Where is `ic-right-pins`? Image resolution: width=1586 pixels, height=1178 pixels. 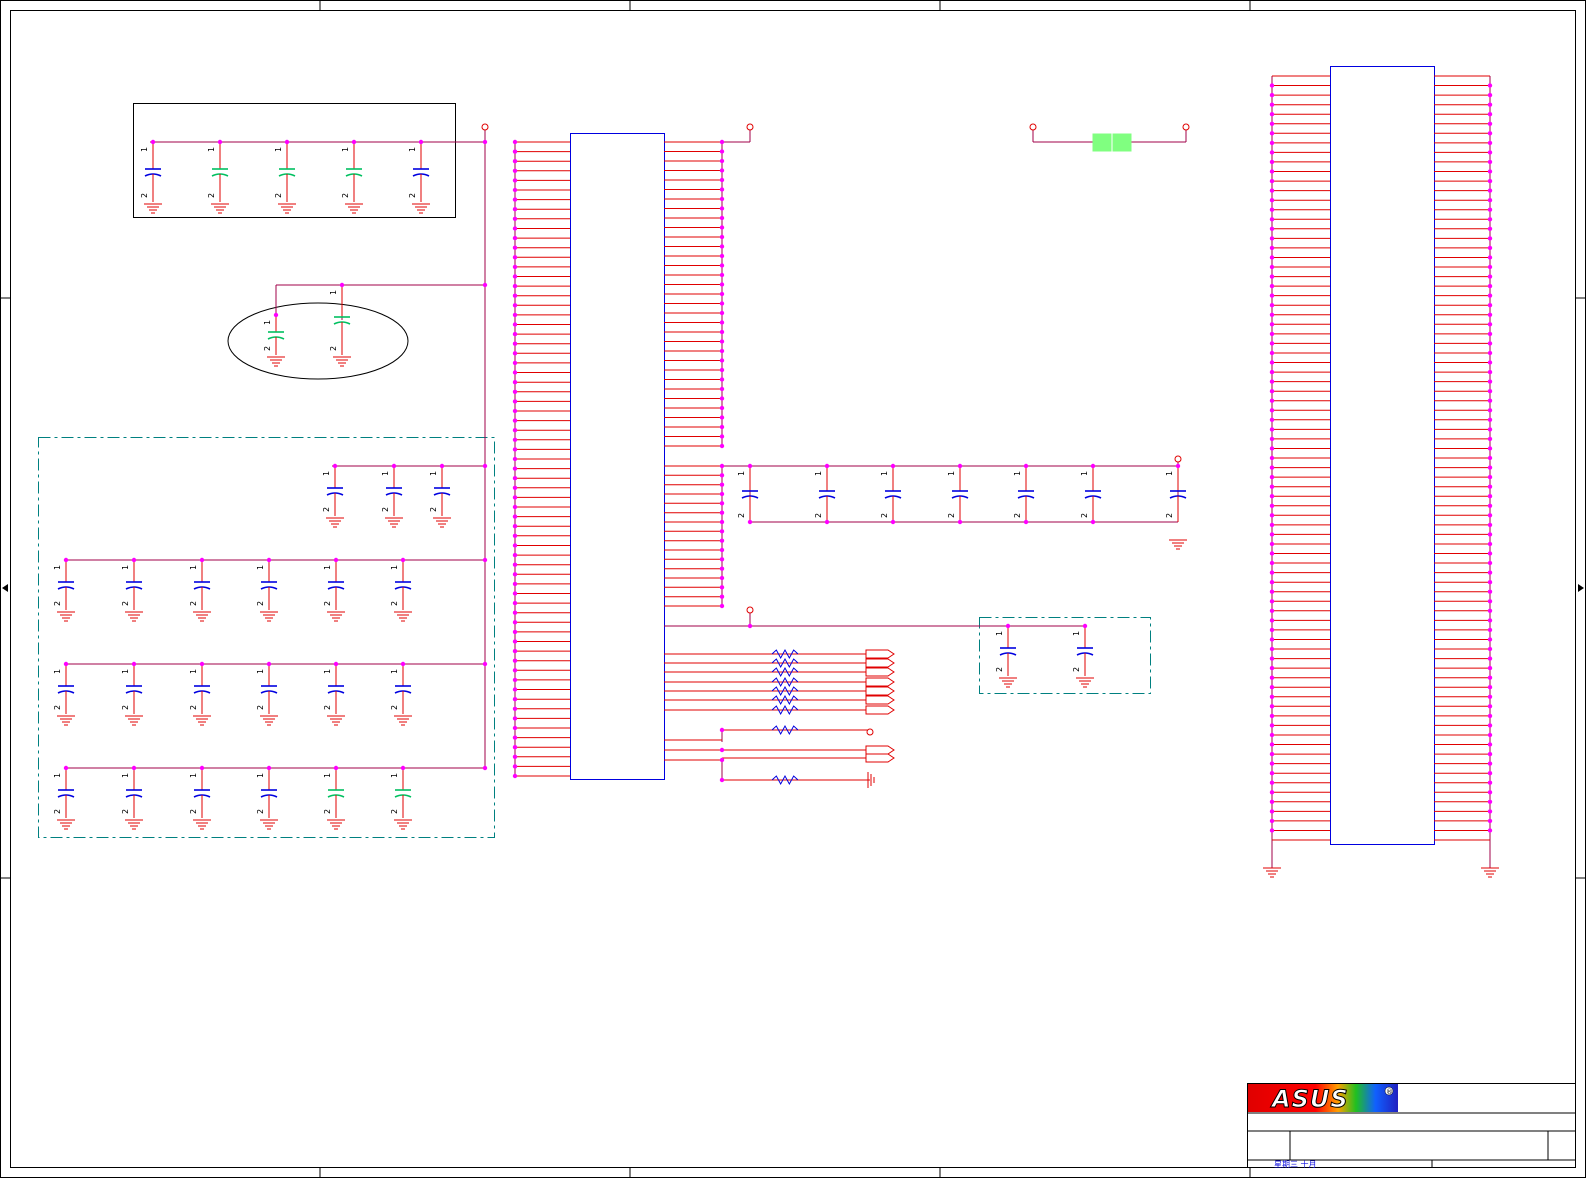 ic-right-pins is located at coordinates (767, 461).